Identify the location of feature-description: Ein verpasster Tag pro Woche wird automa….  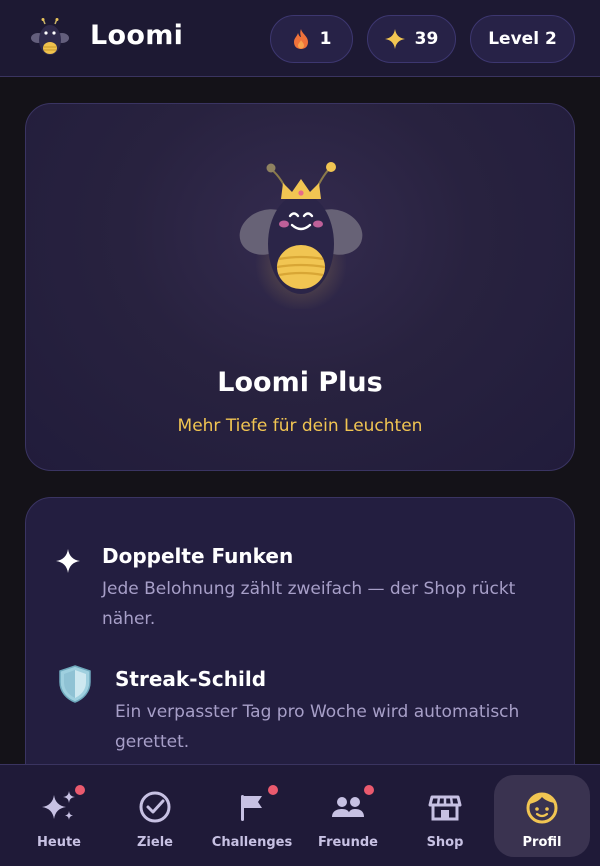
(317, 712).